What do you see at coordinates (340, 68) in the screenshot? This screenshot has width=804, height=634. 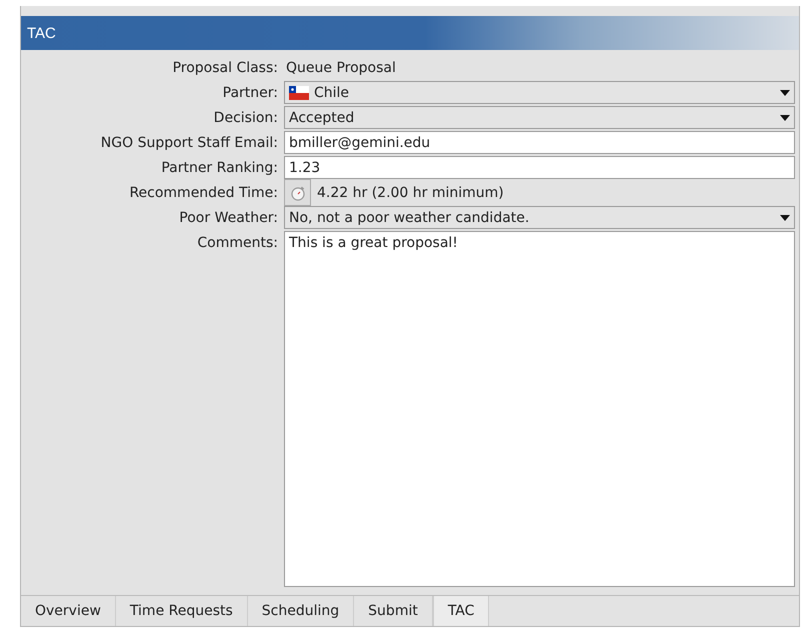 I see `field-value: Queue Proposal` at bounding box center [340, 68].